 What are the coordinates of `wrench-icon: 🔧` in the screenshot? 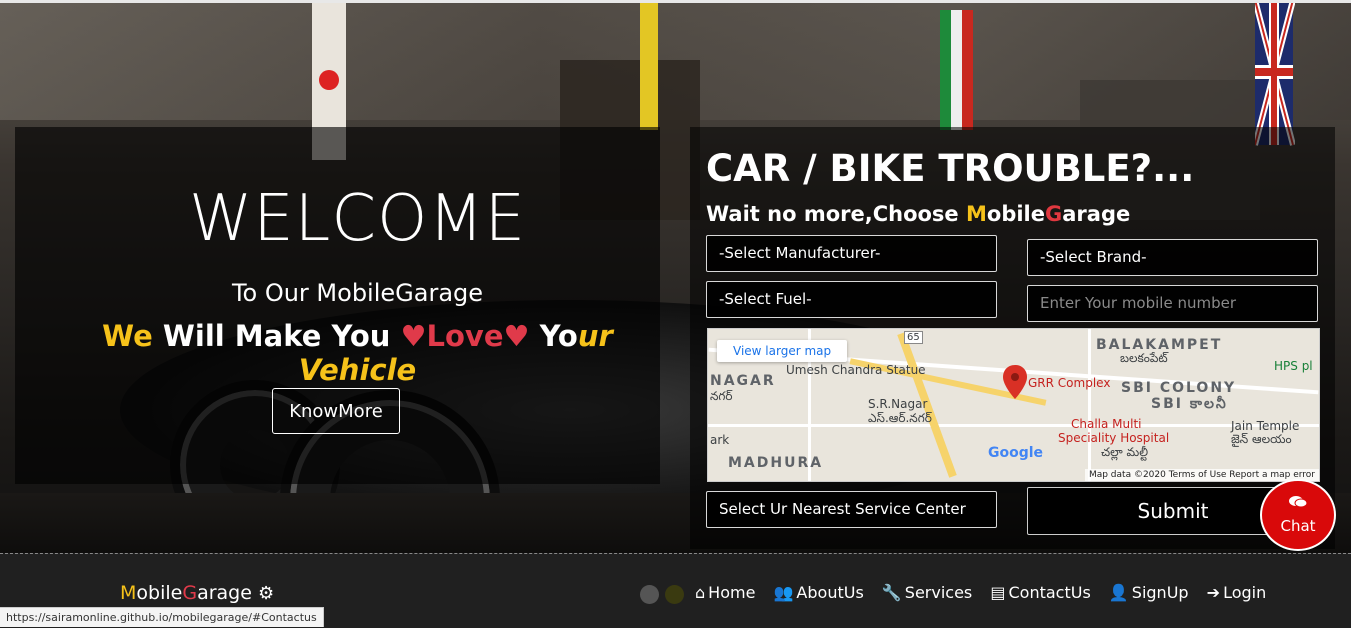 It's located at (891, 592).